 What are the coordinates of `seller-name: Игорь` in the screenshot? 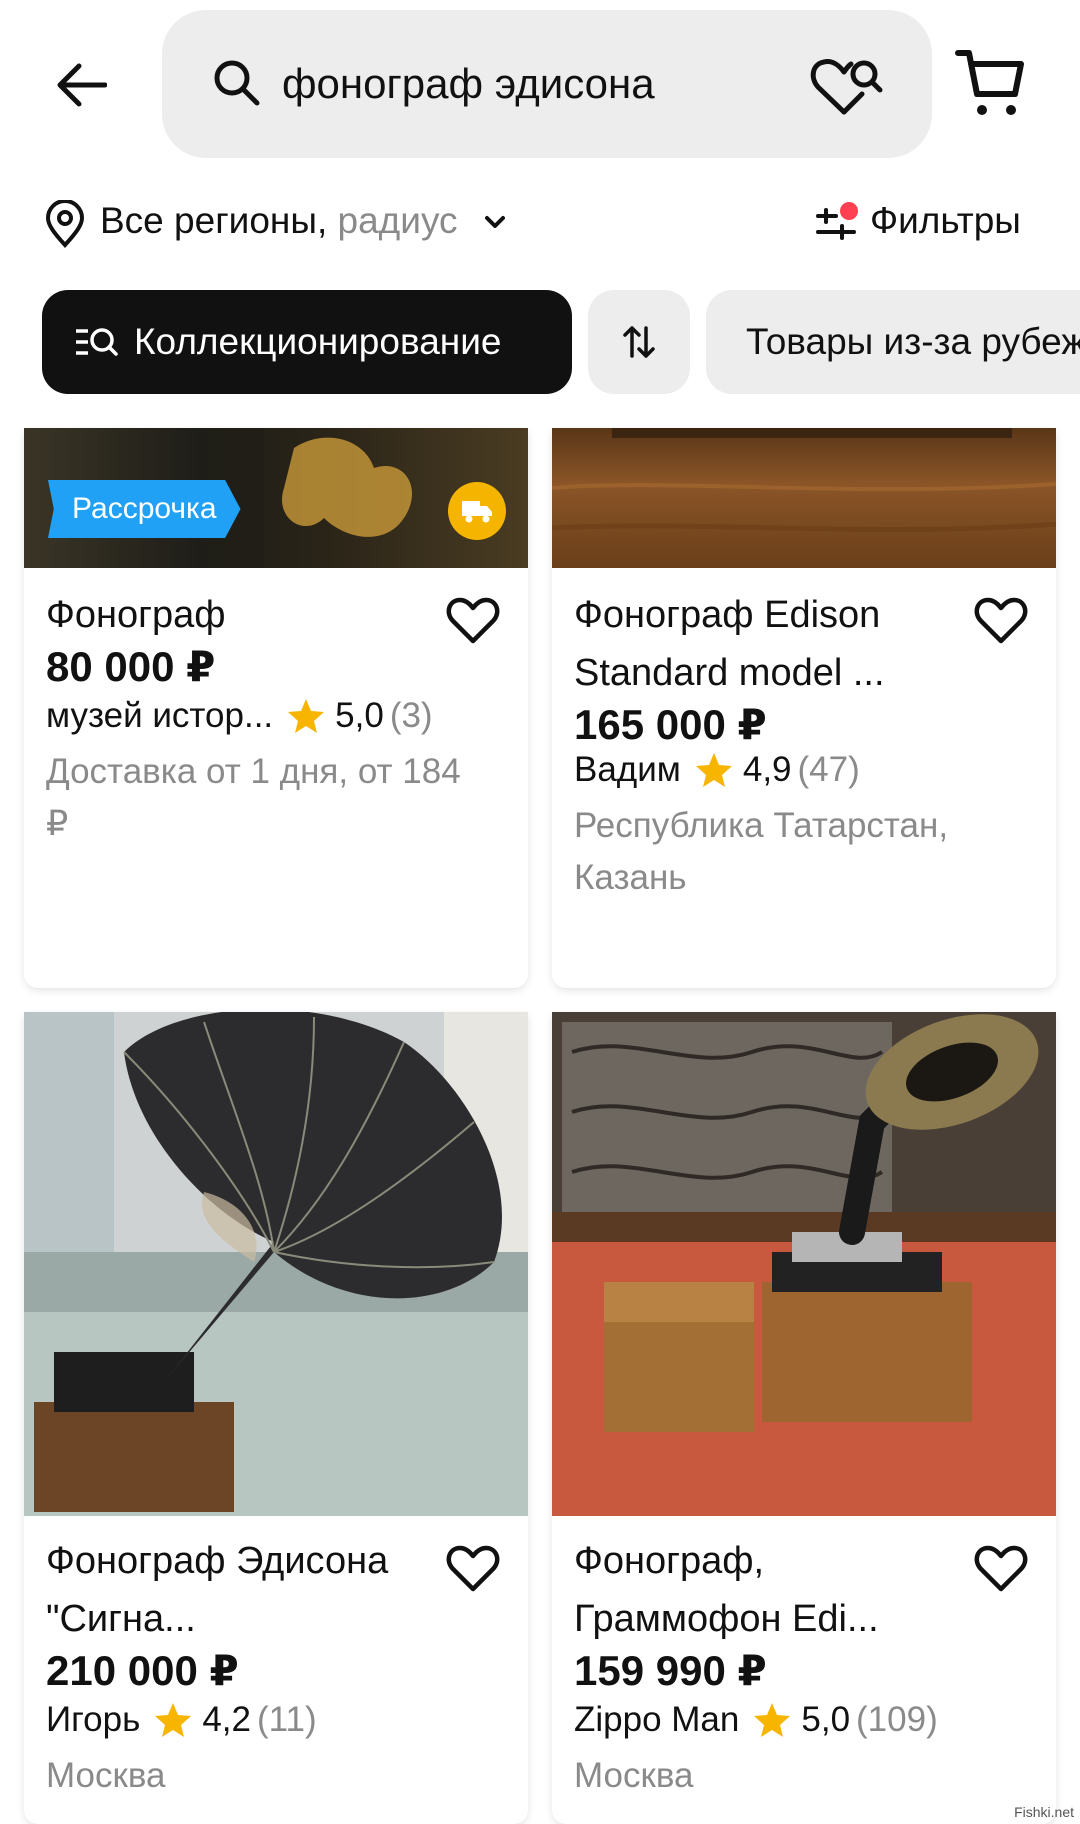 It's located at (93, 1719).